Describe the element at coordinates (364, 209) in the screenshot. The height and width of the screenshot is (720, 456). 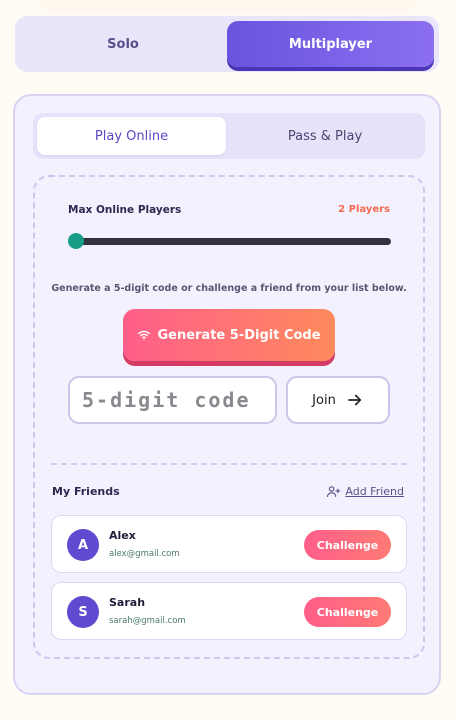
I see `players-count: 2 Players` at that location.